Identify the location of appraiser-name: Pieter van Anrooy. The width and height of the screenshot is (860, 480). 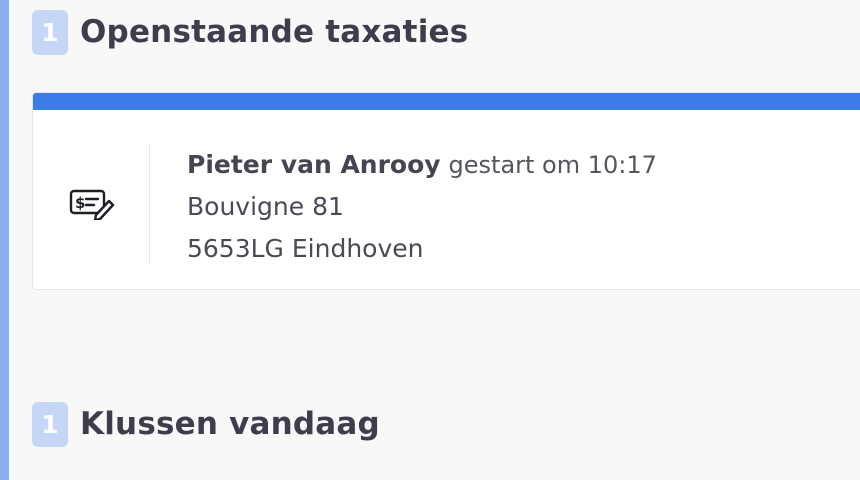
(314, 164).